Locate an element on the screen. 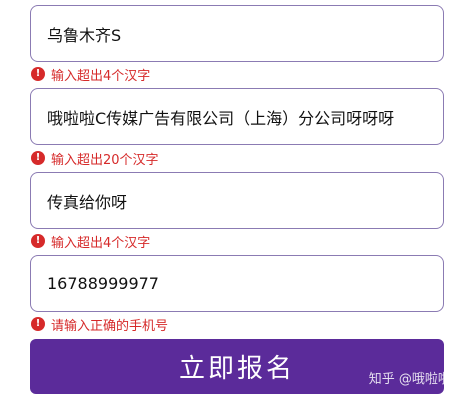 The width and height of the screenshot is (474, 398). city-error: ! 输入超出4个汉字 is located at coordinates (91, 74).